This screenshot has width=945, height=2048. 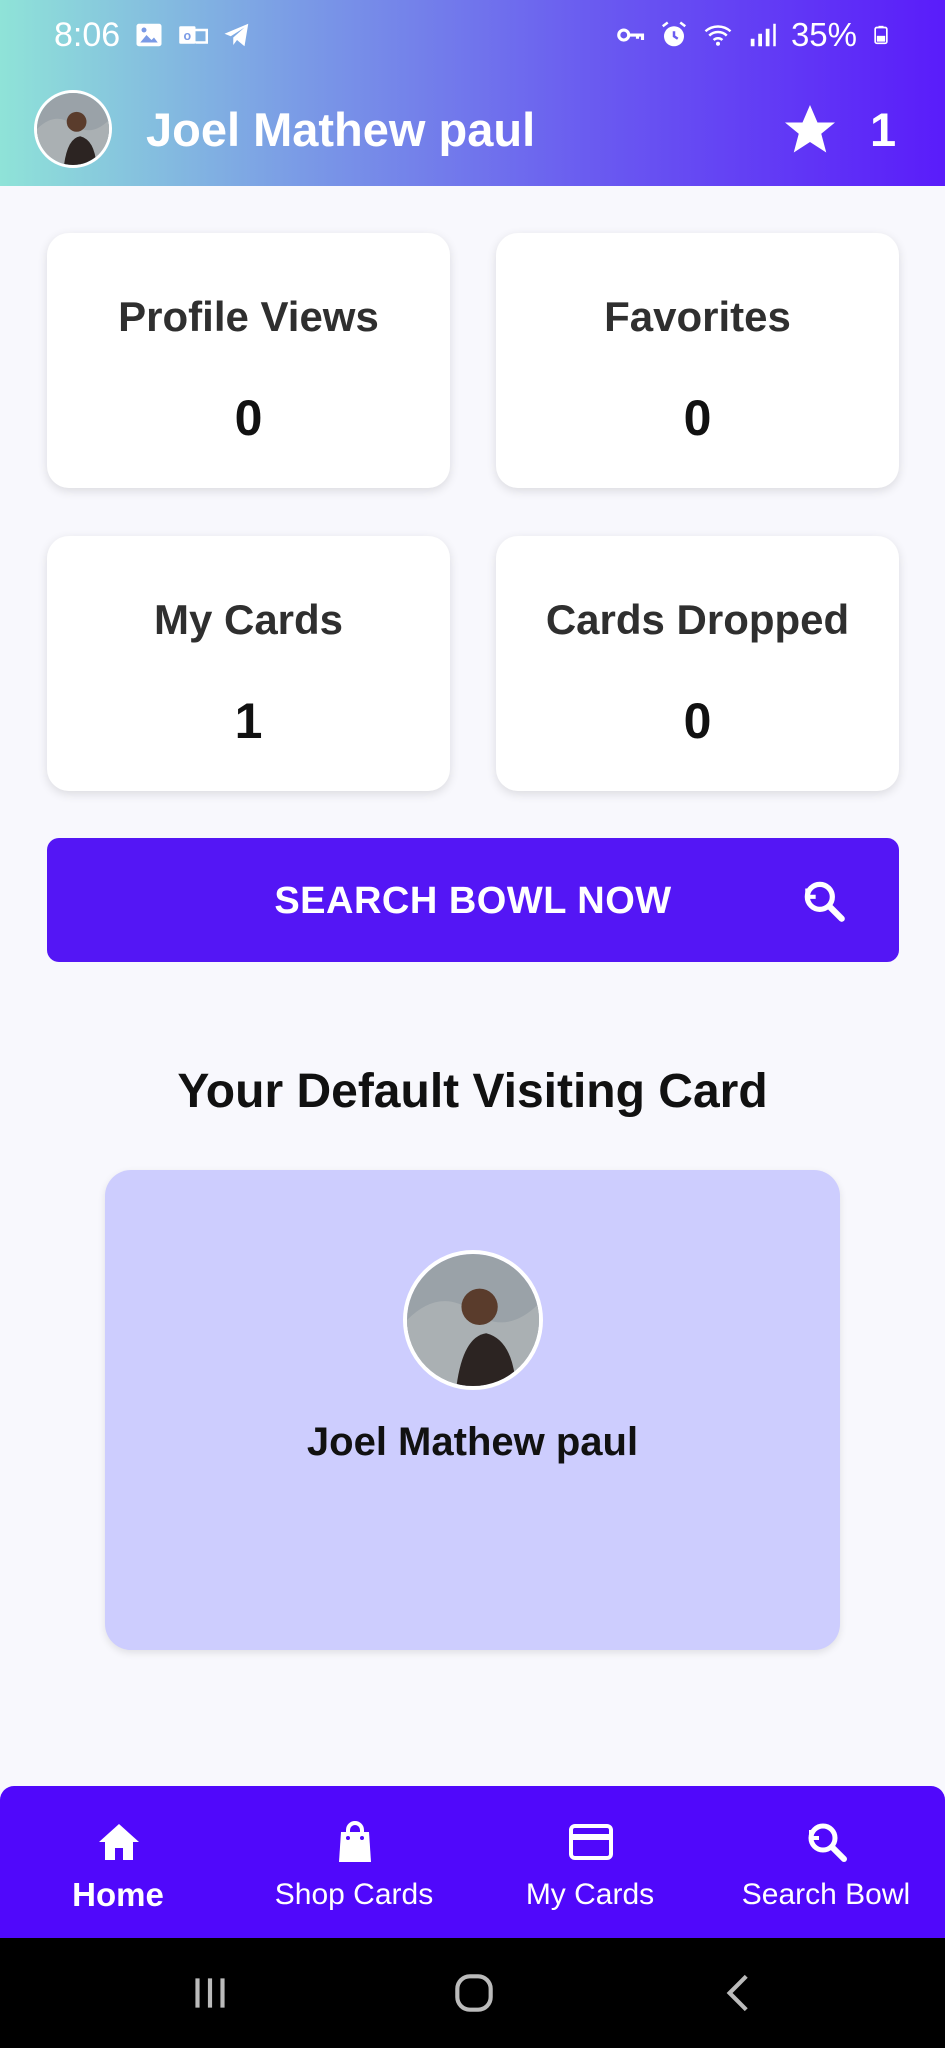 What do you see at coordinates (149, 35) in the screenshot?
I see `gallery-icon` at bounding box center [149, 35].